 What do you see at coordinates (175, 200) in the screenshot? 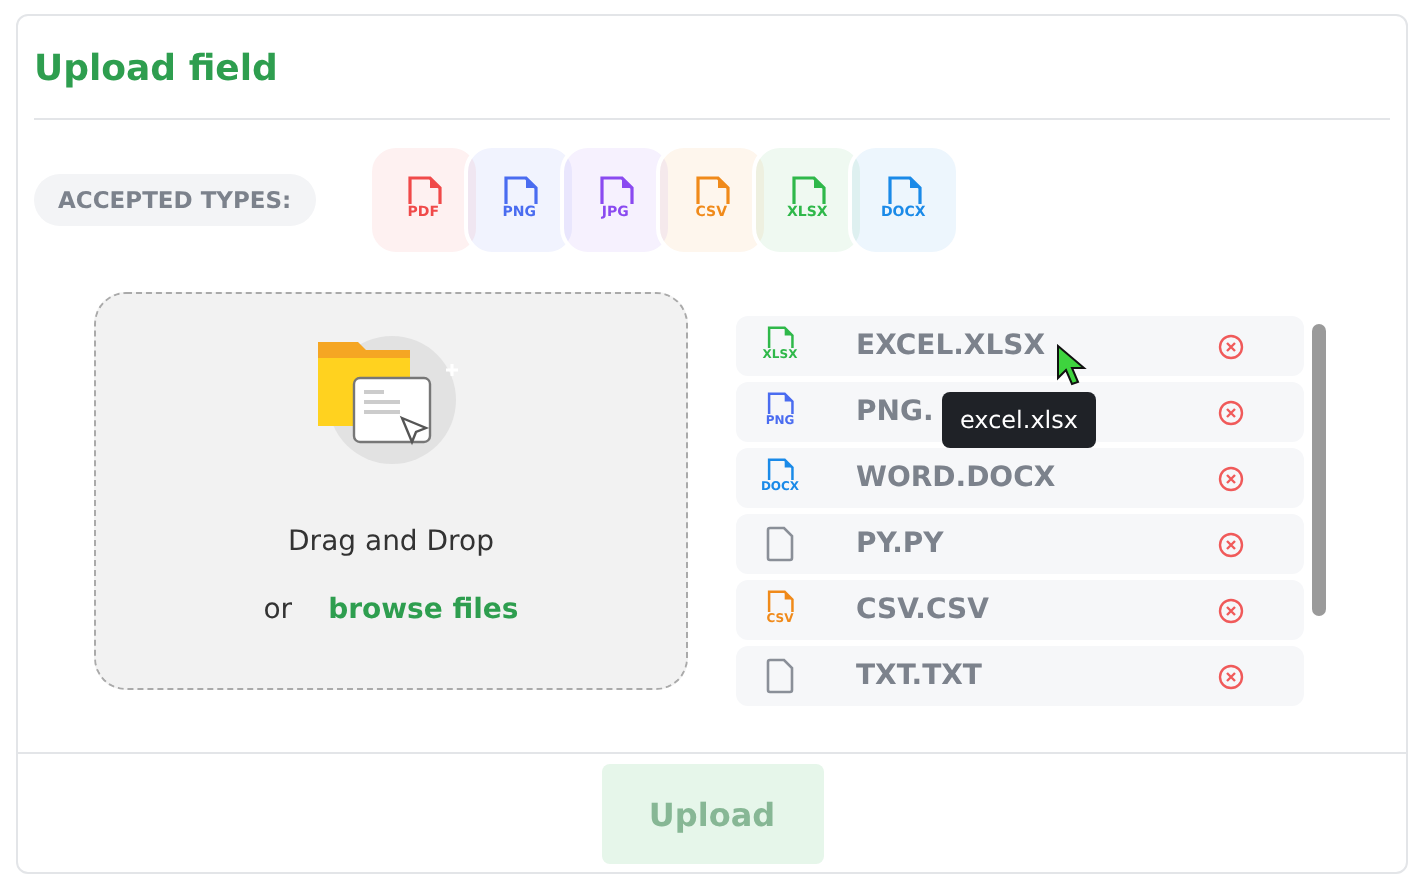
I see `accepted-types-label: ACCEPTED TYPES:` at bounding box center [175, 200].